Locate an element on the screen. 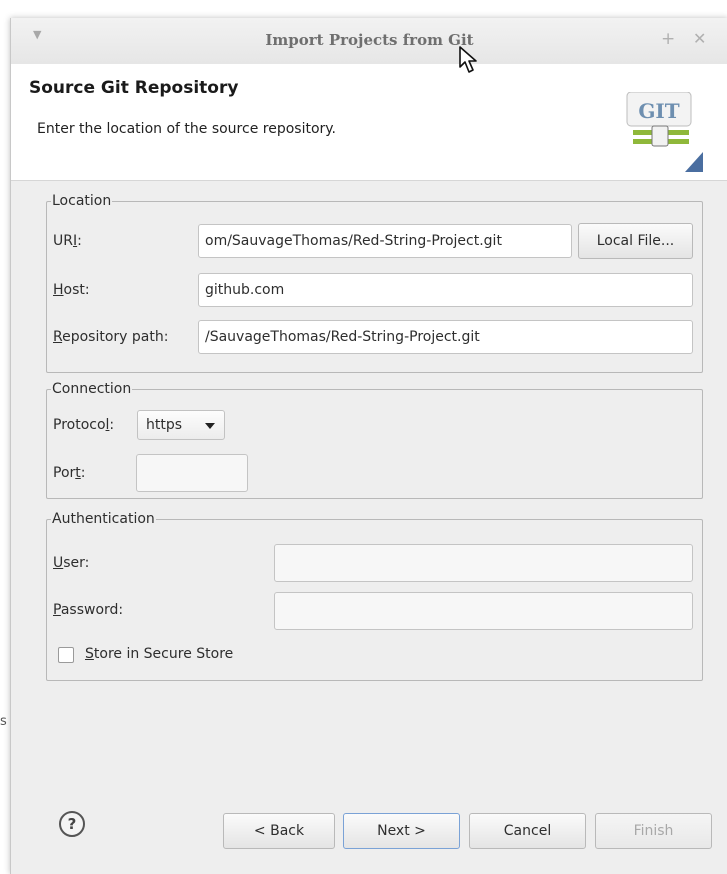 The height and width of the screenshot is (874, 727). chevron-down-icon is located at coordinates (210, 426).